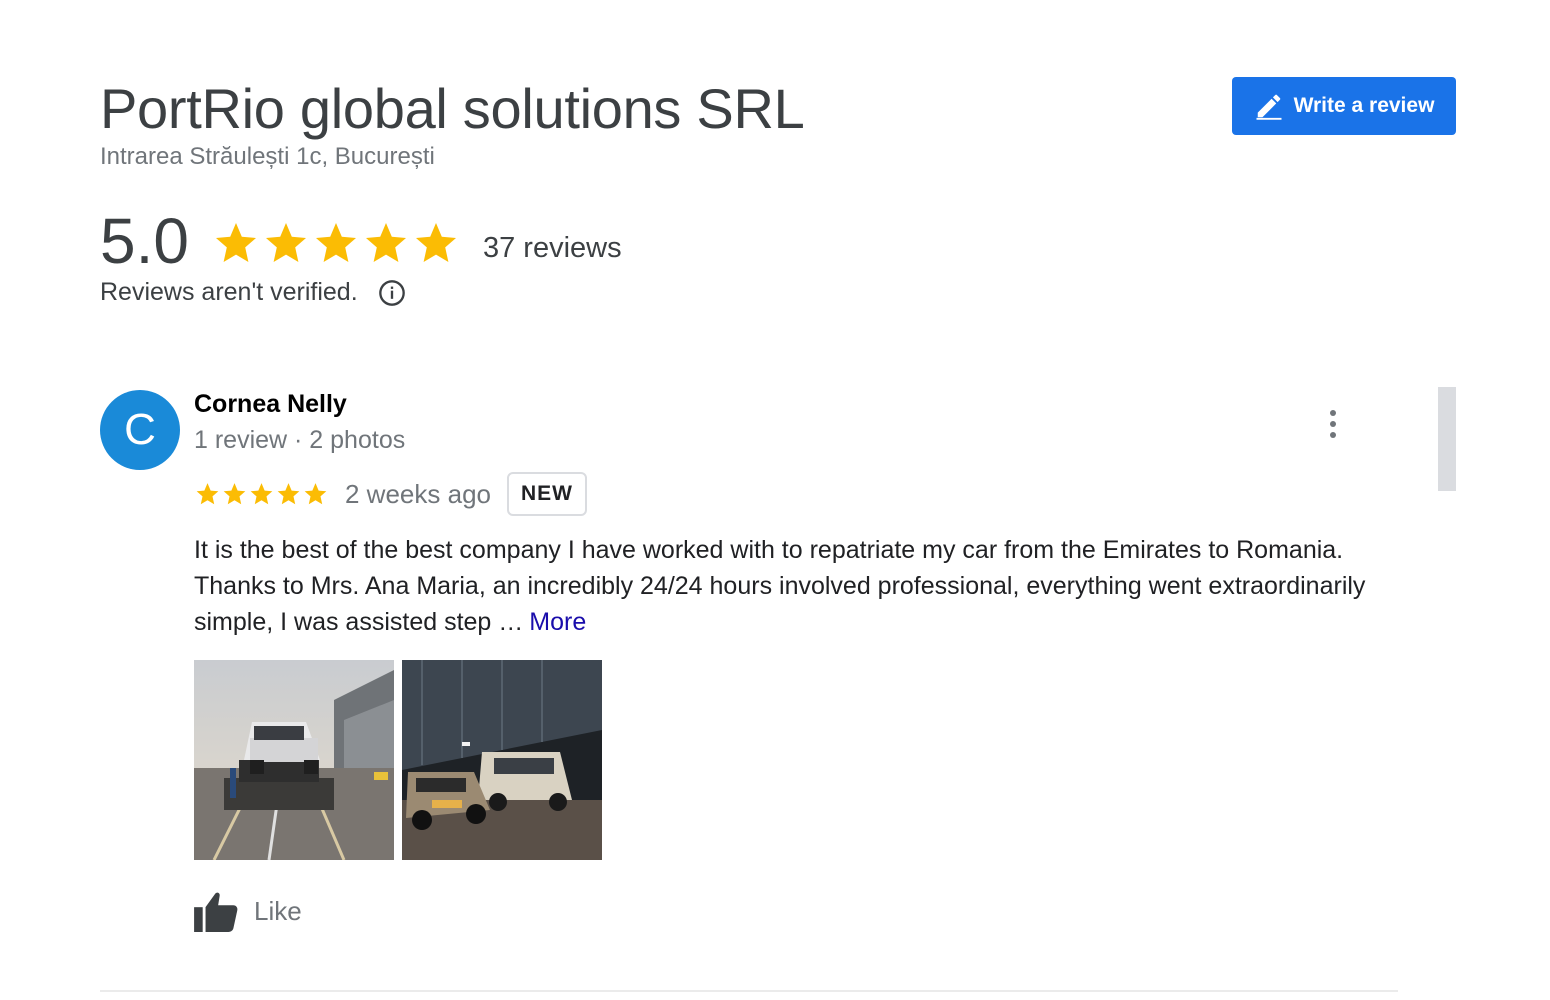 This screenshot has height=1000, width=1550. What do you see at coordinates (546, 494) in the screenshot?
I see `new-badge: NEW` at bounding box center [546, 494].